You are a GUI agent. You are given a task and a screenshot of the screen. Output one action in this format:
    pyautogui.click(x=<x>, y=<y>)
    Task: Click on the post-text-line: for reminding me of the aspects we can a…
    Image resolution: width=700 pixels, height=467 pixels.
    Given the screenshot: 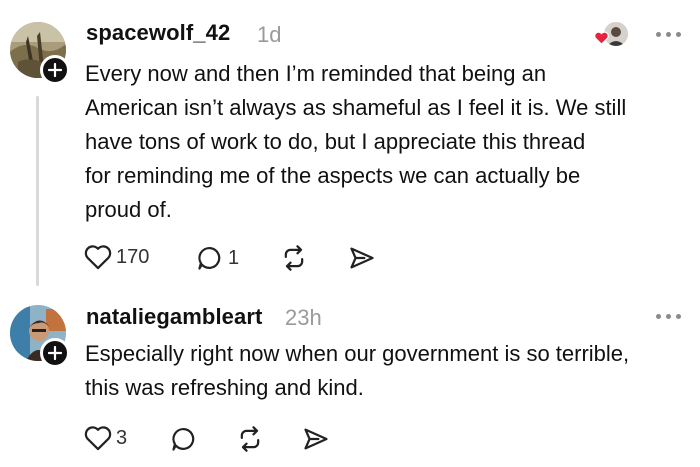 What is the action you would take?
    pyautogui.click(x=333, y=175)
    